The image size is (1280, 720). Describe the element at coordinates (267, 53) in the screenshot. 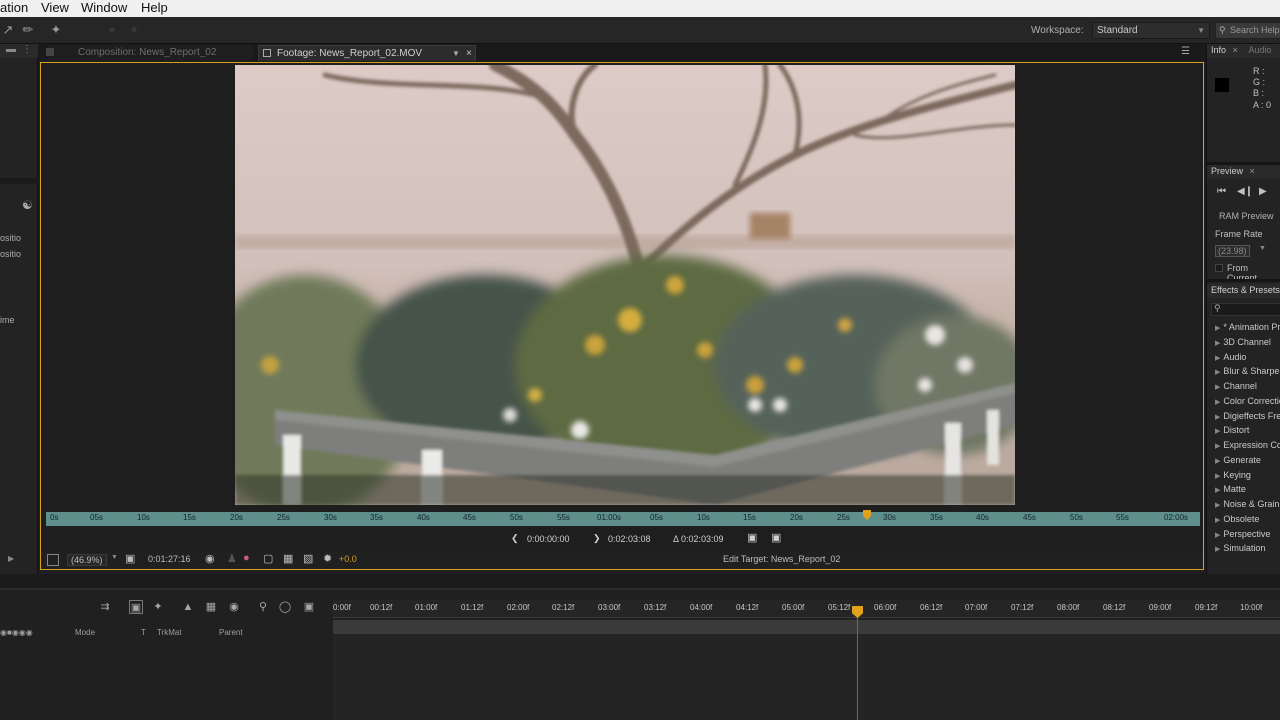

I see `lock-icon` at that location.